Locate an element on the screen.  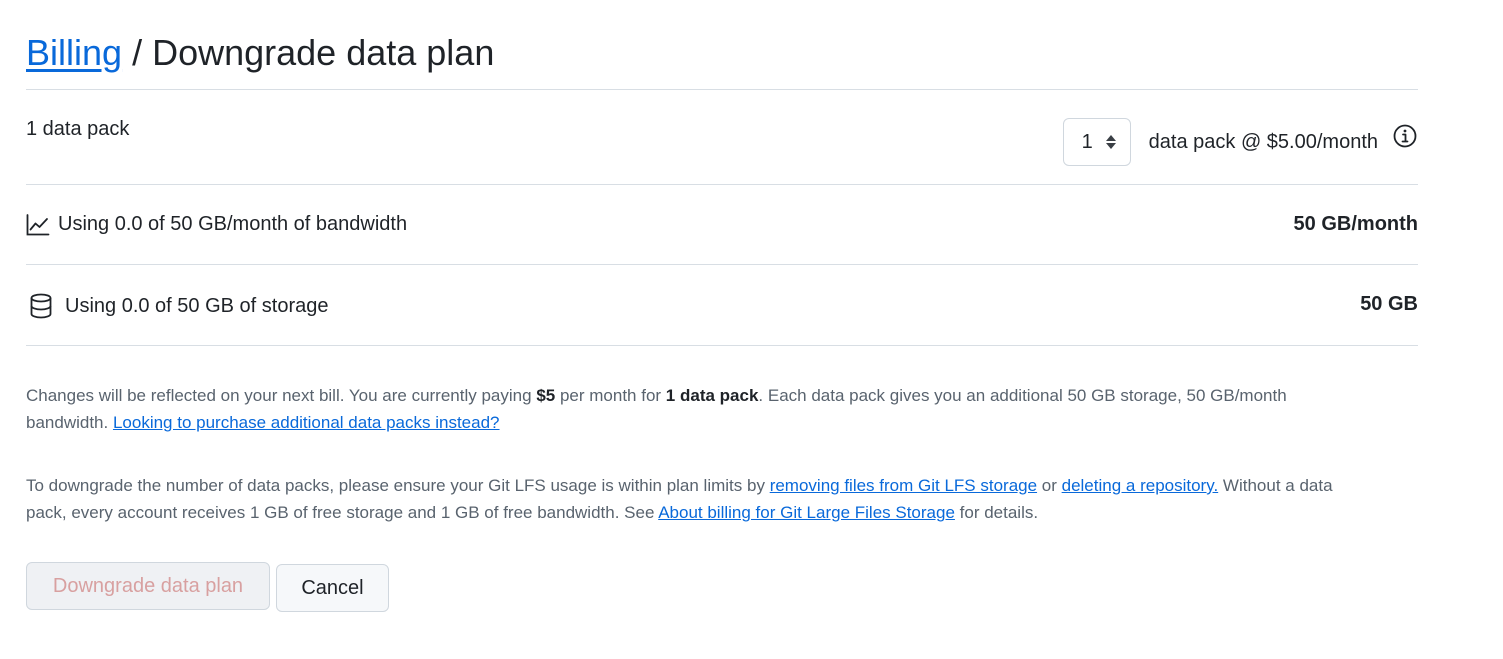
database-icon is located at coordinates (41, 306).